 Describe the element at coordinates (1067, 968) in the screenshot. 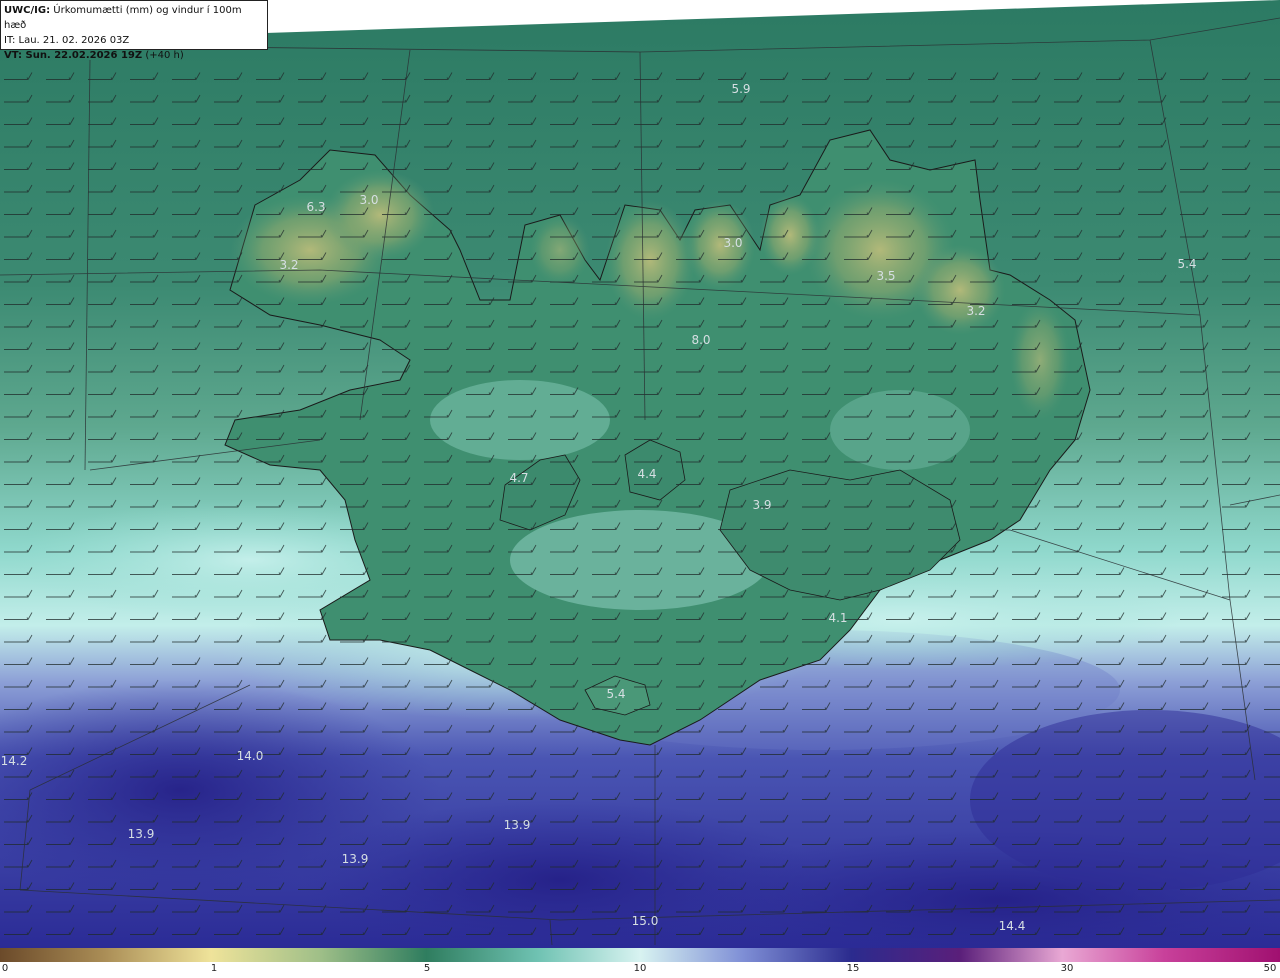

I see `colorbar-tick: 30` at that location.